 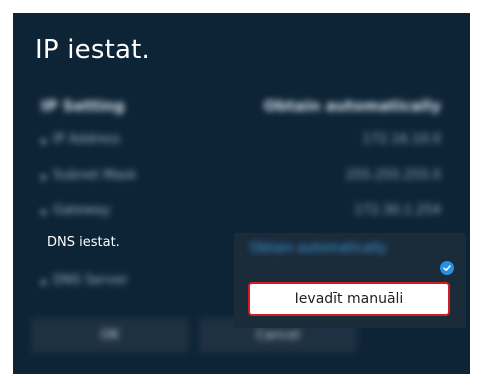 I want to click on page-title: IP iestat., so click(x=92, y=50).